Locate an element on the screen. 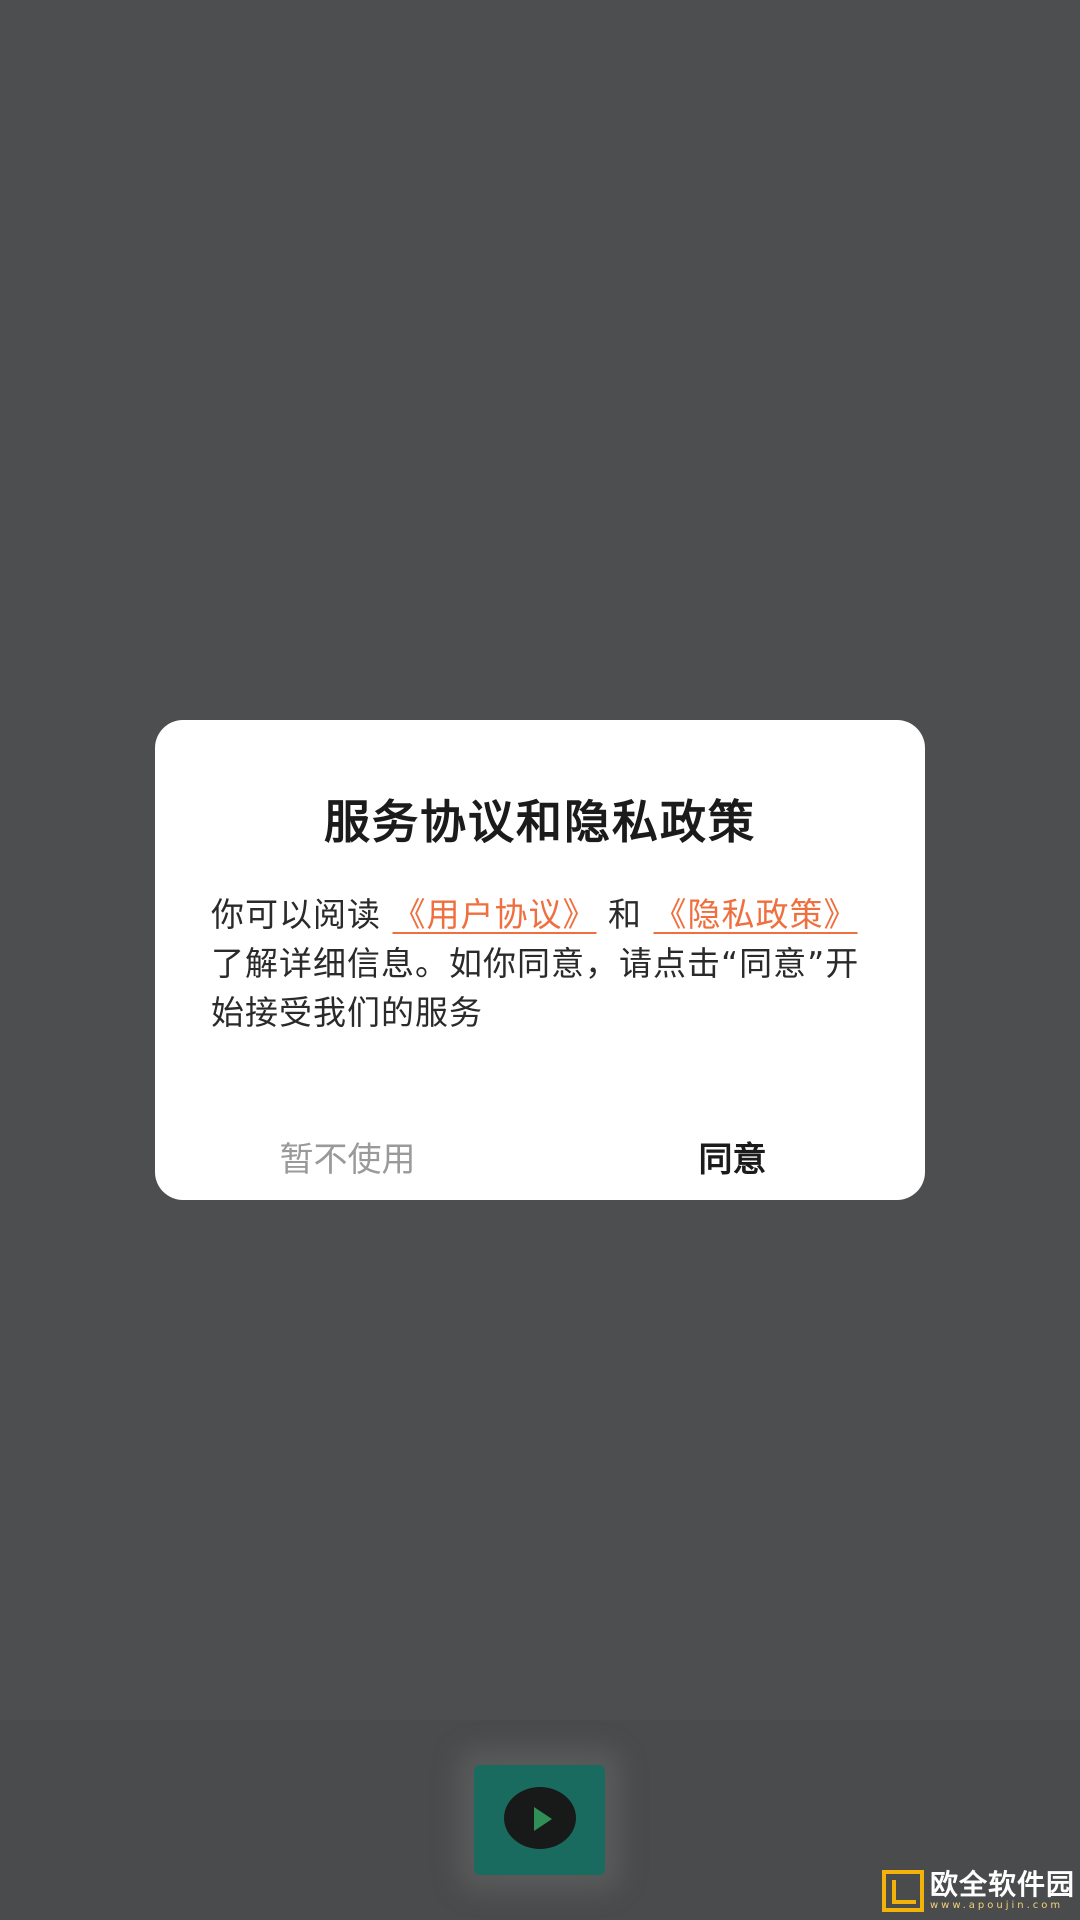 The width and height of the screenshot is (1080, 1920). message-text: 了解详细信息。如你同意，请点击“同意”开始接受我们的服务 is located at coordinates (535, 988).